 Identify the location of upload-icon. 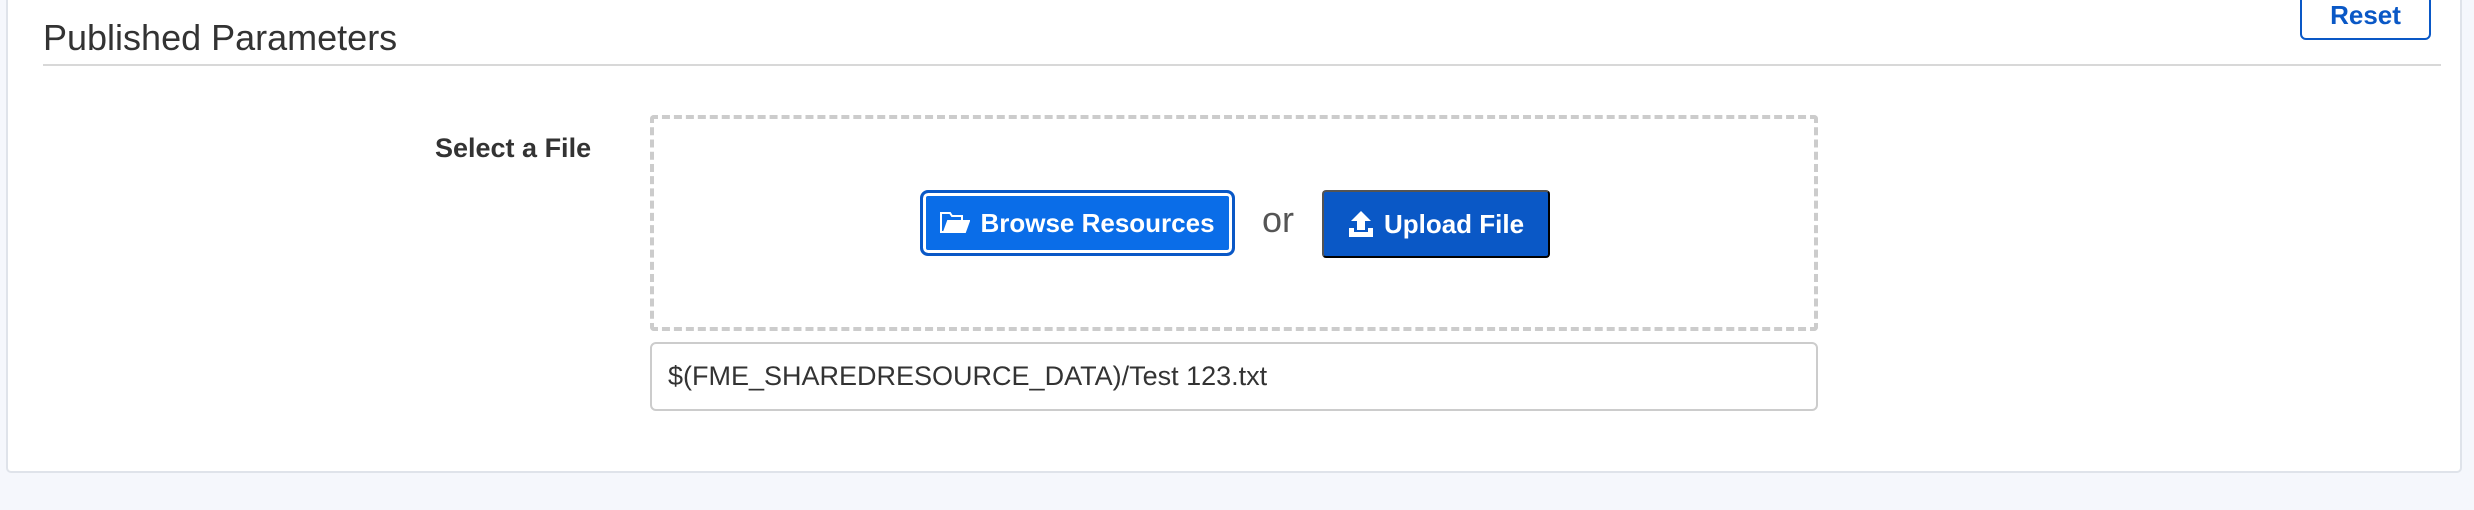
(1361, 224).